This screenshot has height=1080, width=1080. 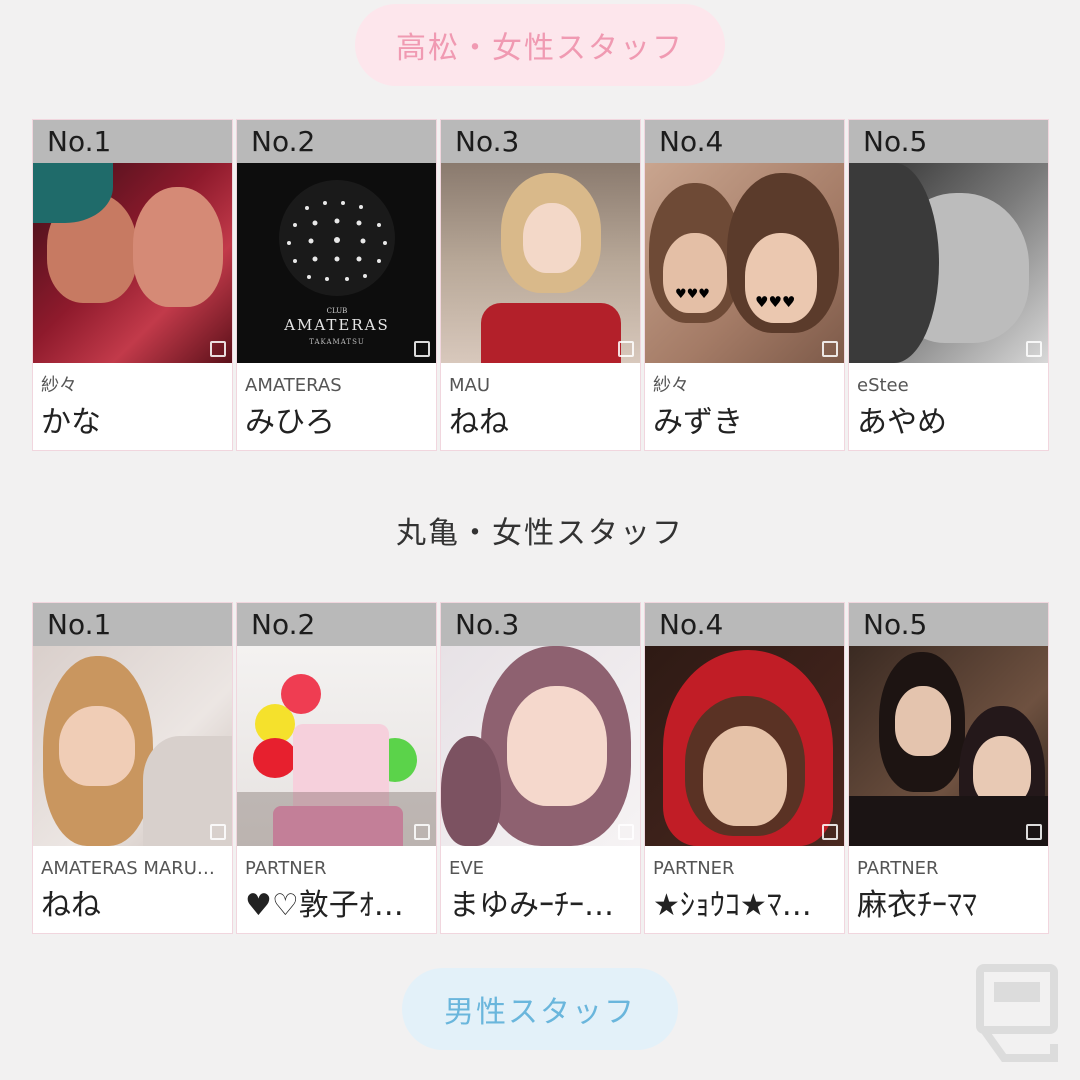 What do you see at coordinates (71, 422) in the screenshot?
I see `staff-name: かな` at bounding box center [71, 422].